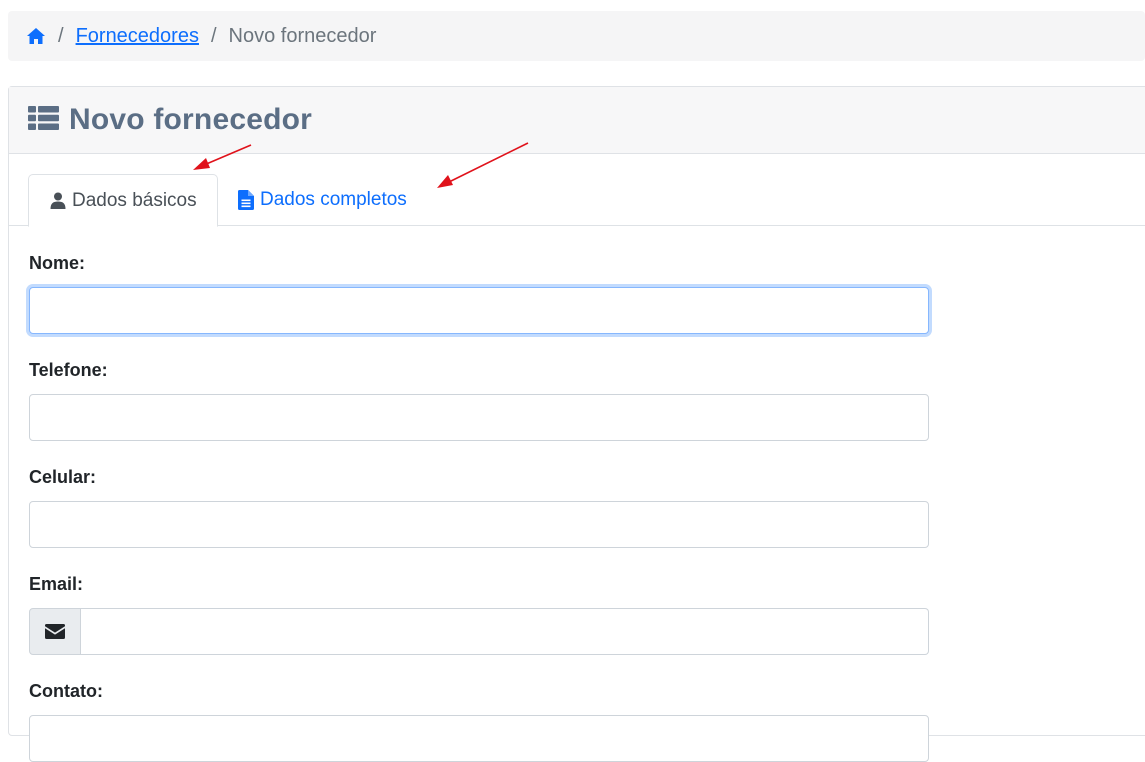 The height and width of the screenshot is (762, 1145). I want to click on tab-label: Dados básicos, so click(134, 200).